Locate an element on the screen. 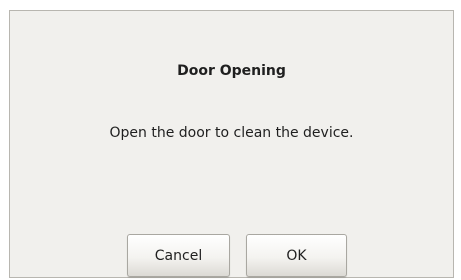 This screenshot has width=461, height=280. ok-button: OK is located at coordinates (296, 255).